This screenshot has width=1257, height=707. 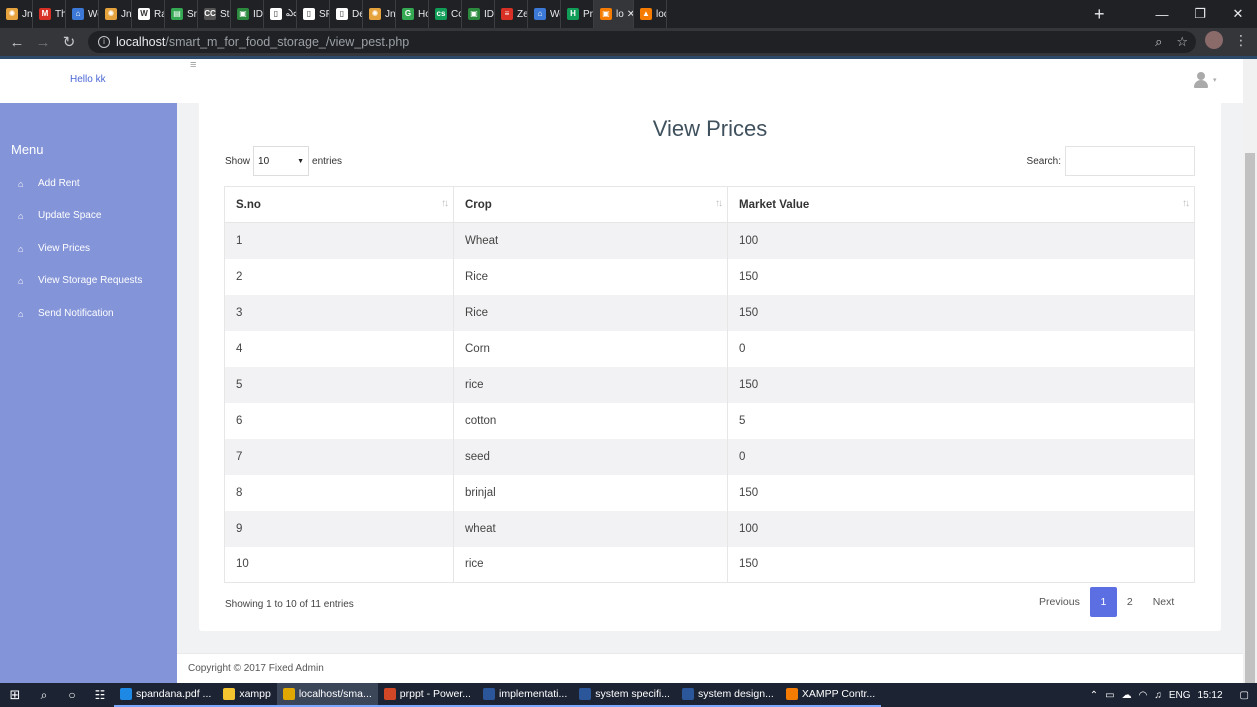 What do you see at coordinates (650, 14) in the screenshot?
I see `browser-tab: ▲ local` at bounding box center [650, 14].